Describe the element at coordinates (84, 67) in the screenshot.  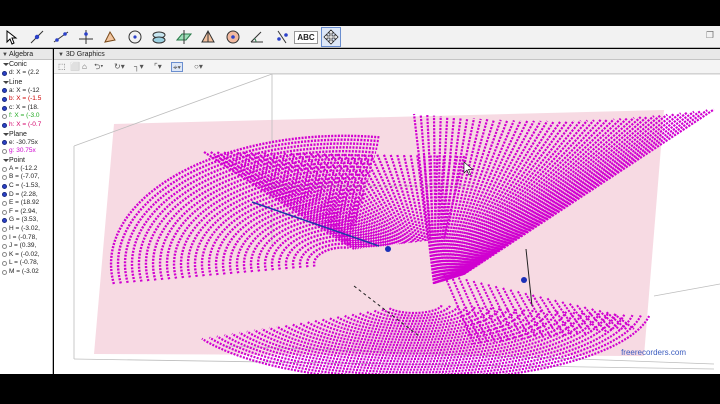
I see `home-icon: ⌂` at that location.